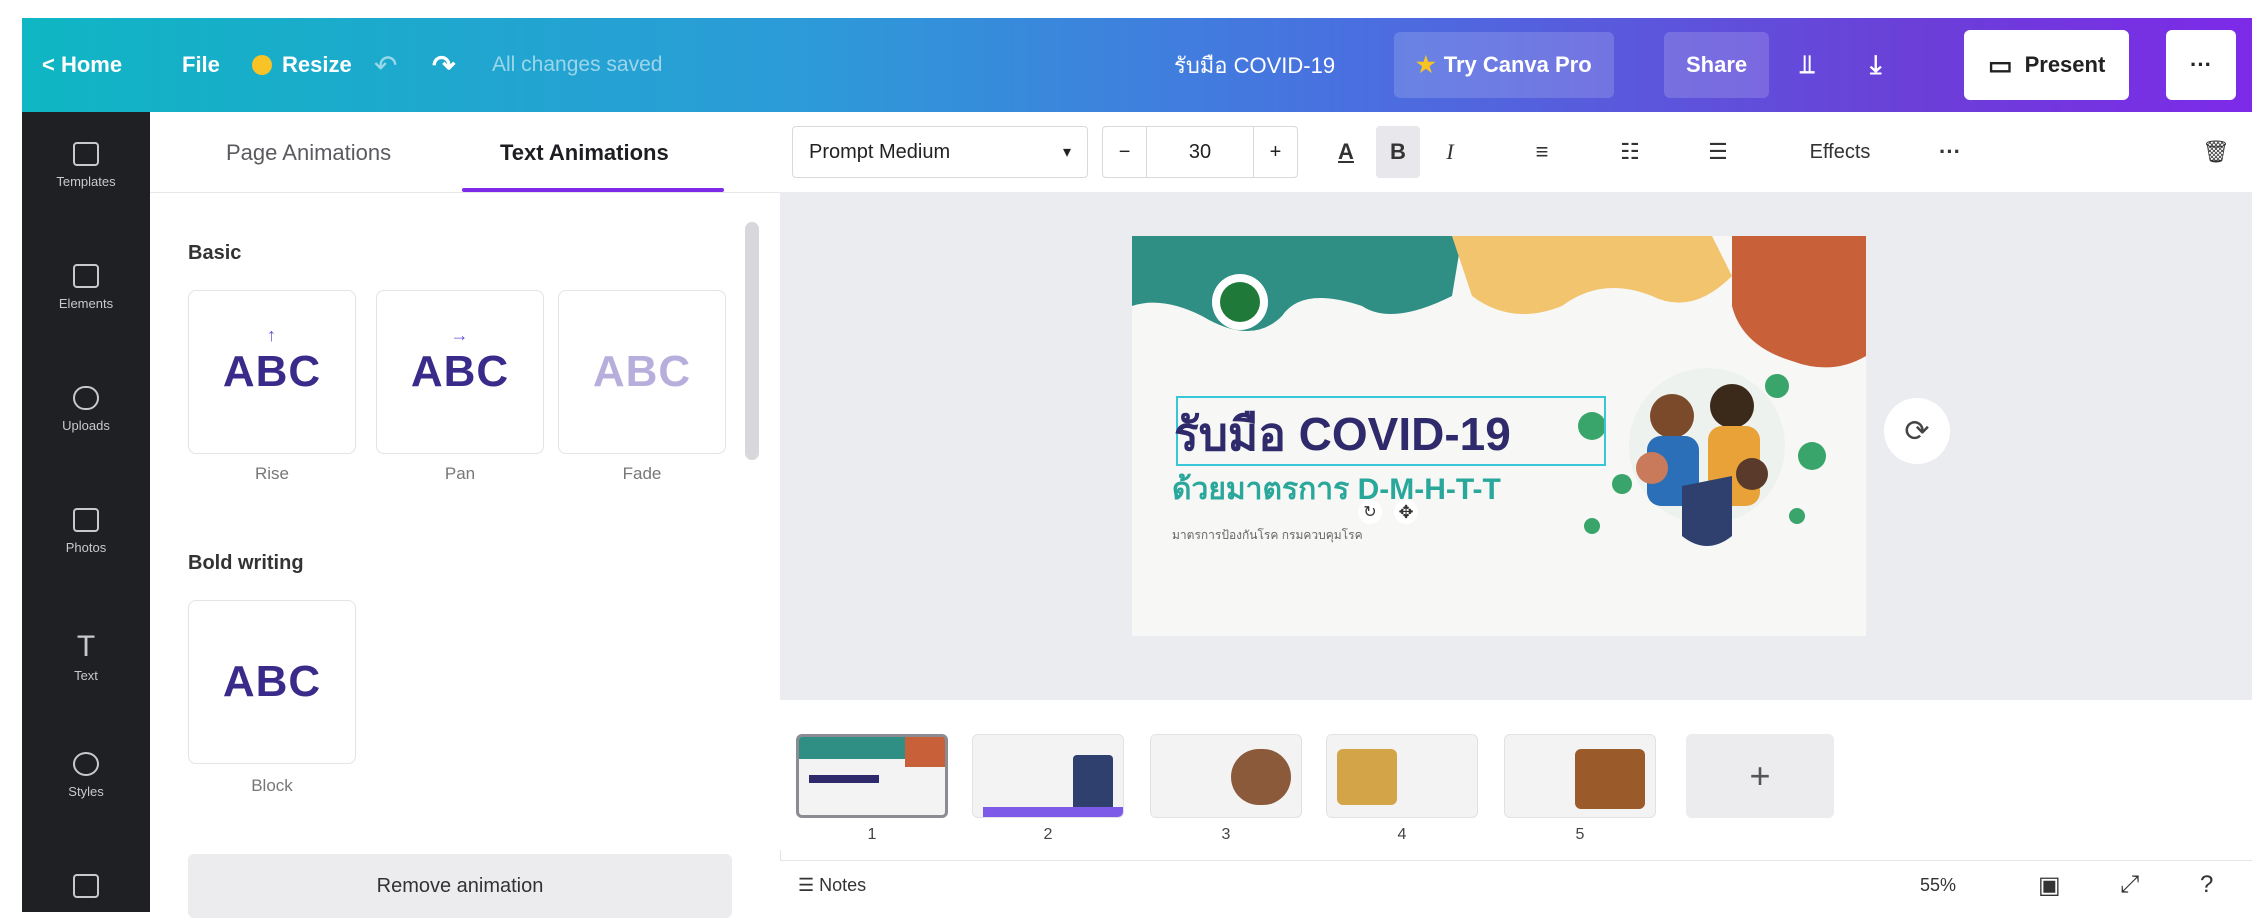 The image size is (2252, 918). Describe the element at coordinates (2206, 885) in the screenshot. I see `help-icon: ?` at that location.